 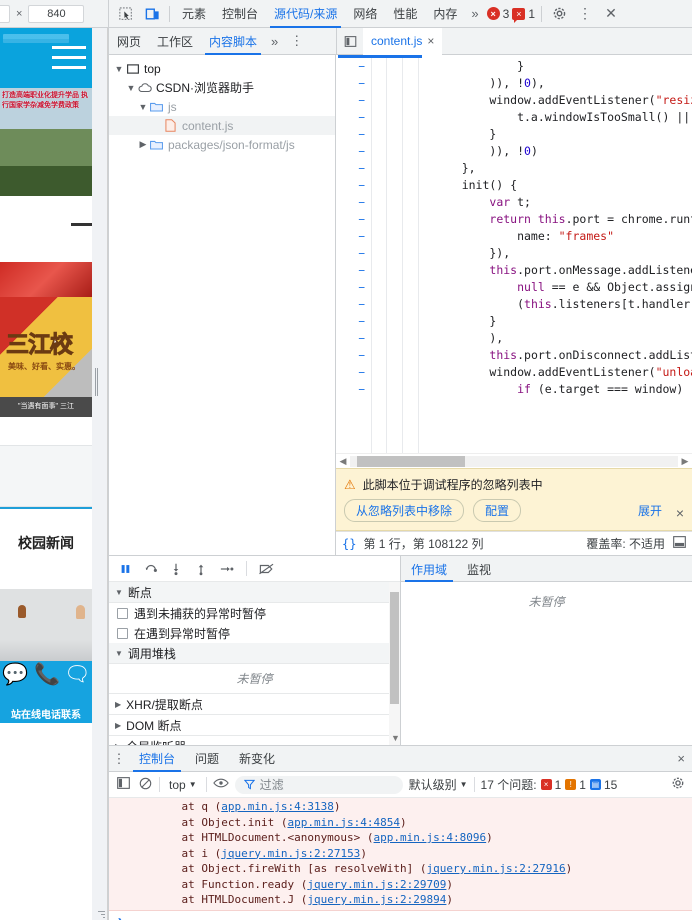 I want to click on gear-icon, so click(x=559, y=14).